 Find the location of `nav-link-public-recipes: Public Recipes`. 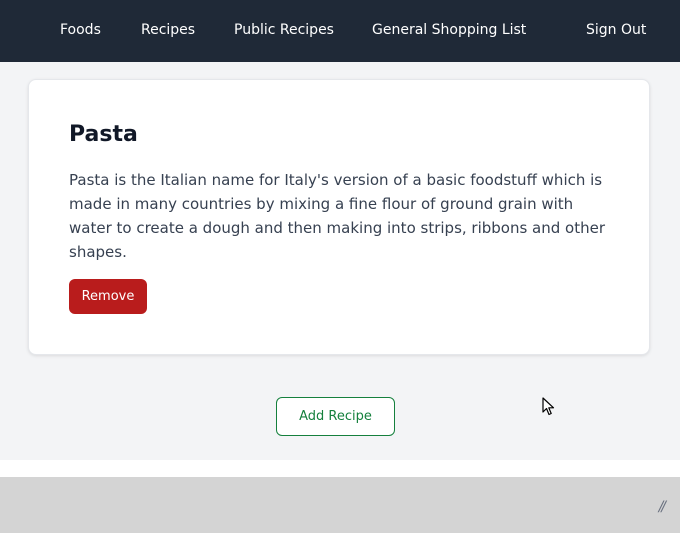

nav-link-public-recipes: Public Recipes is located at coordinates (284, 30).